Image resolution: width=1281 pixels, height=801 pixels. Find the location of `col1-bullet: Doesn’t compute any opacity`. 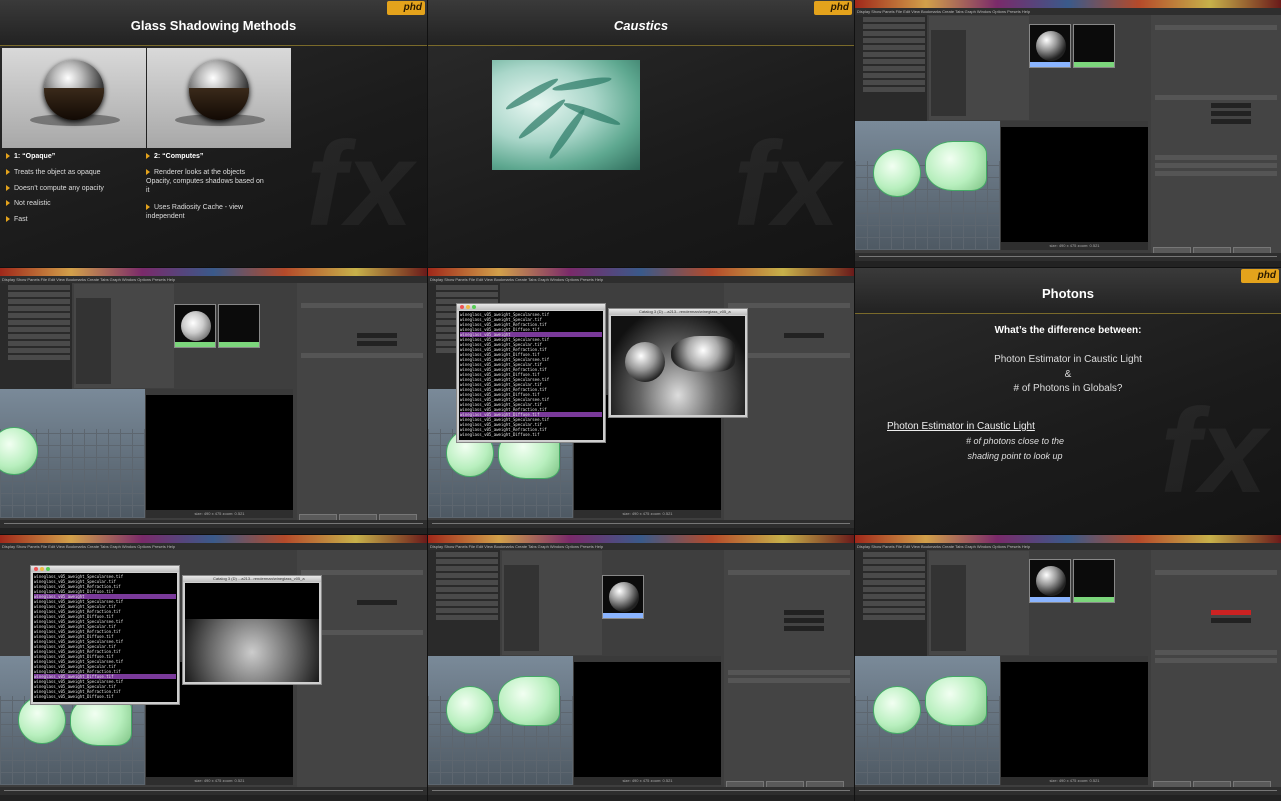

col1-bullet: Doesn’t compute any opacity is located at coordinates (55, 188).